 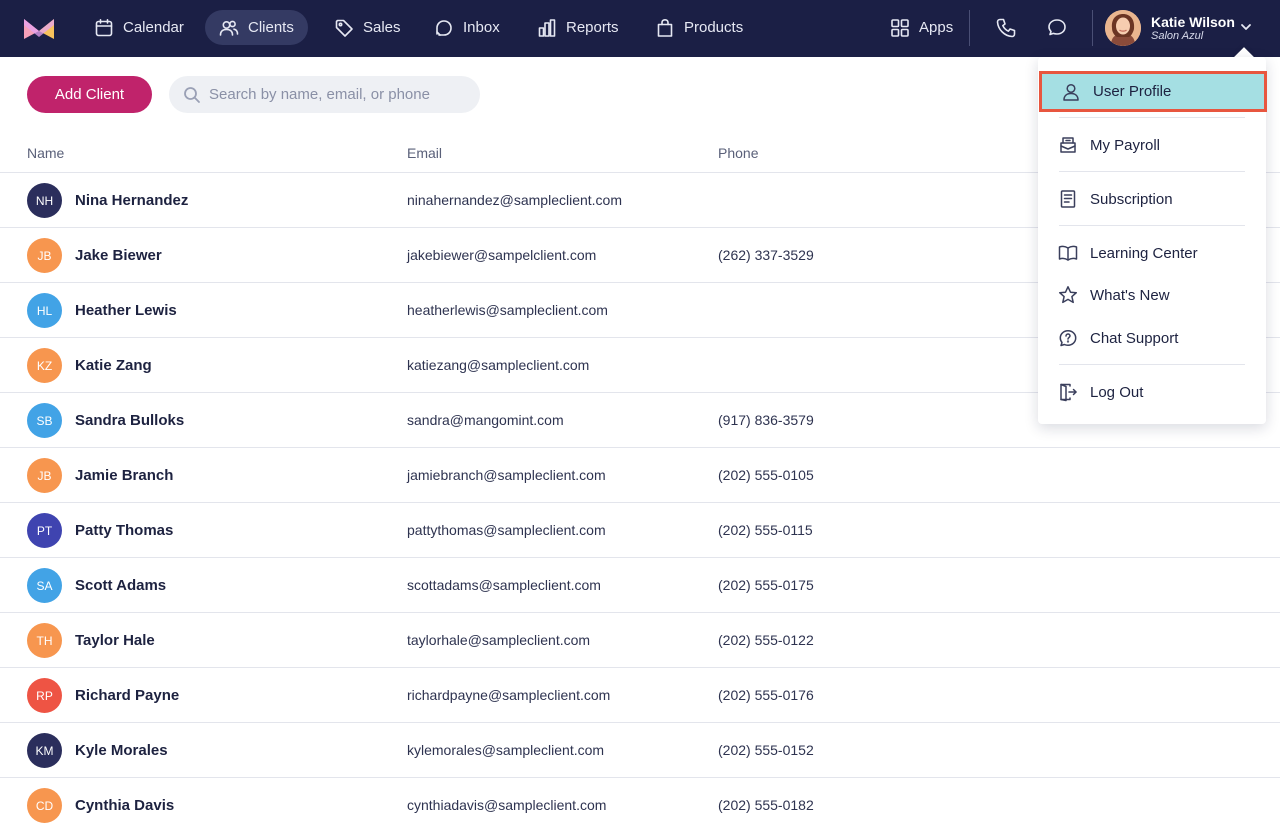 I want to click on user-name: Katie Wilson, so click(x=1193, y=21).